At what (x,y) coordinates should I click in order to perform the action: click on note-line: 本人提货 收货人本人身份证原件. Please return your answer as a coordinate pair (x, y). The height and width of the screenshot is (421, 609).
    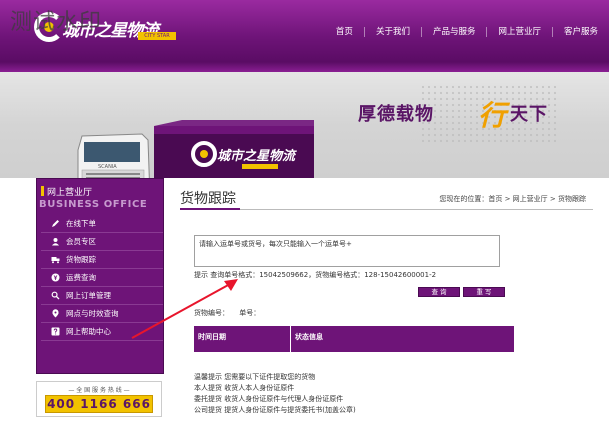
    Looking at the image, I should click on (244, 388).